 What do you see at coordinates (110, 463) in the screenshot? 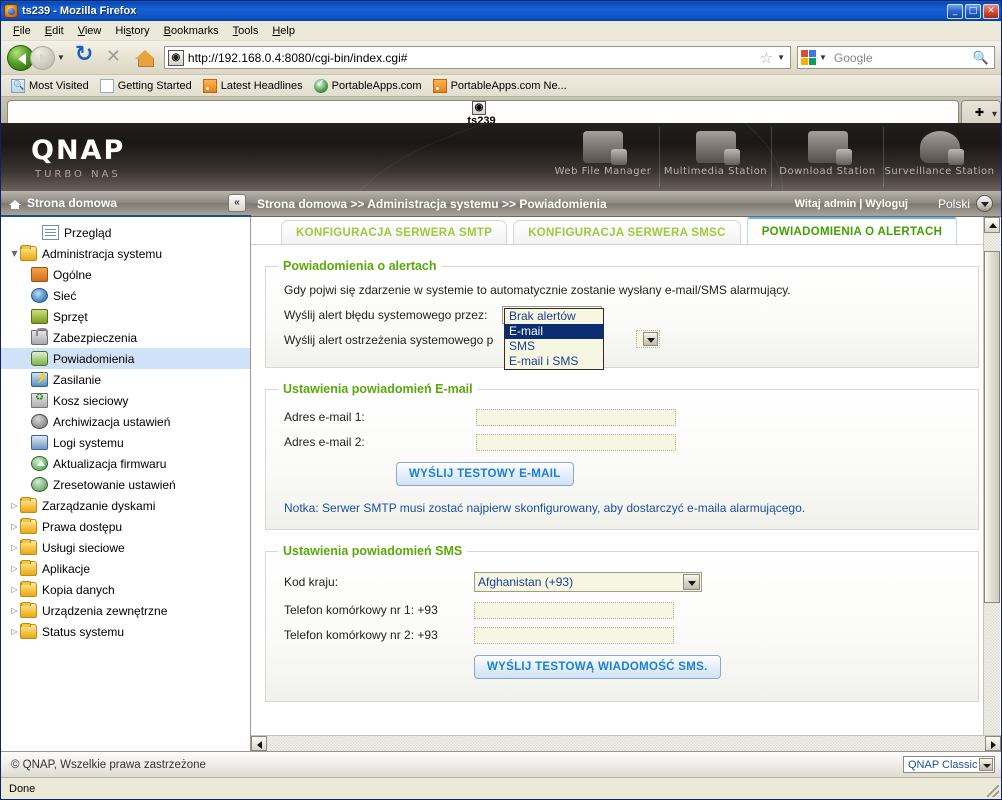
I see `sidebar-item-label: Aktualizacja firmwaru` at bounding box center [110, 463].